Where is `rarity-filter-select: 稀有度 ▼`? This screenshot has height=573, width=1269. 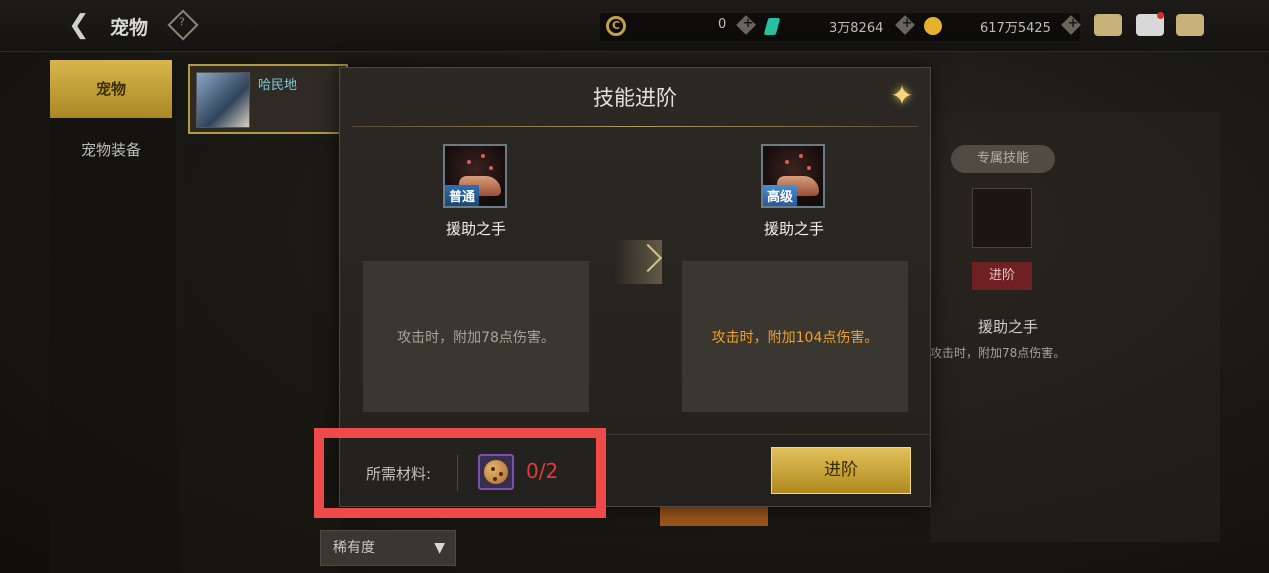
rarity-filter-select: 稀有度 ▼ is located at coordinates (388, 548).